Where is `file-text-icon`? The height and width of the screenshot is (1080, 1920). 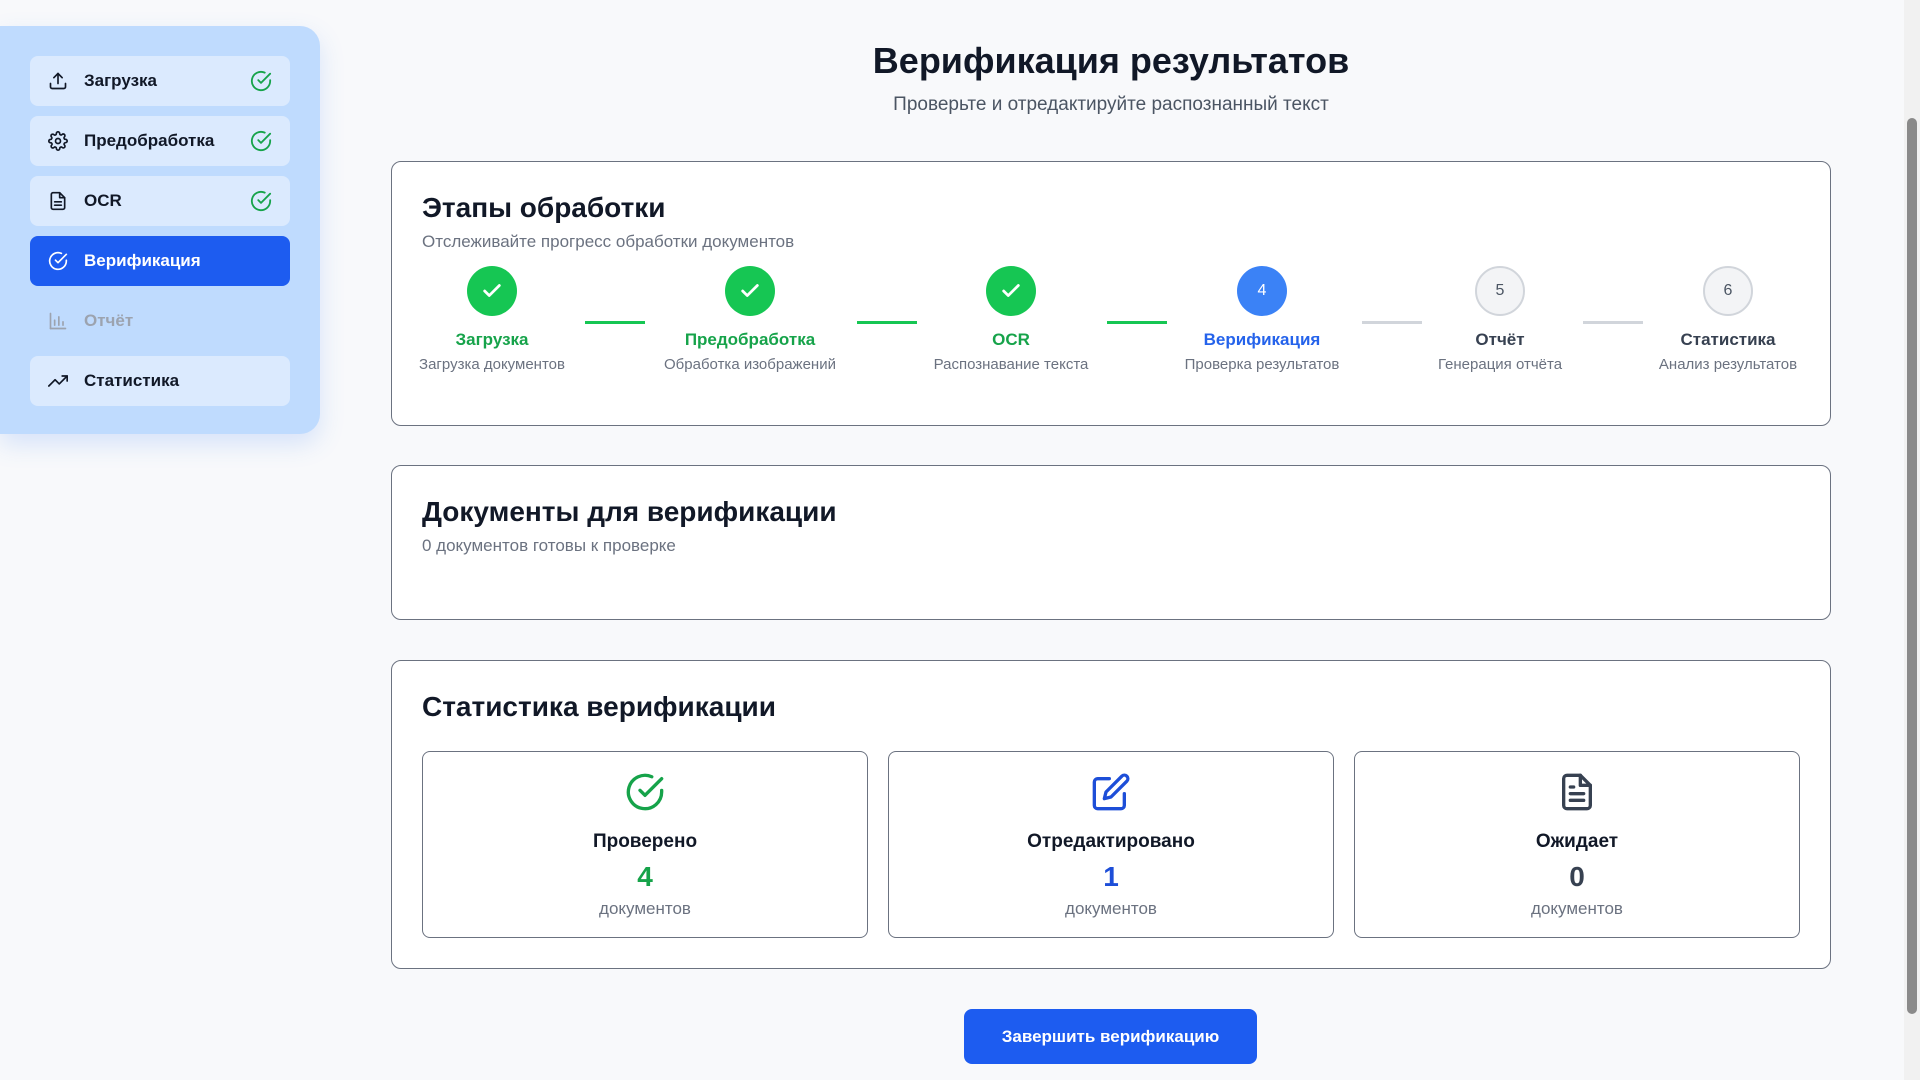 file-text-icon is located at coordinates (1577, 792).